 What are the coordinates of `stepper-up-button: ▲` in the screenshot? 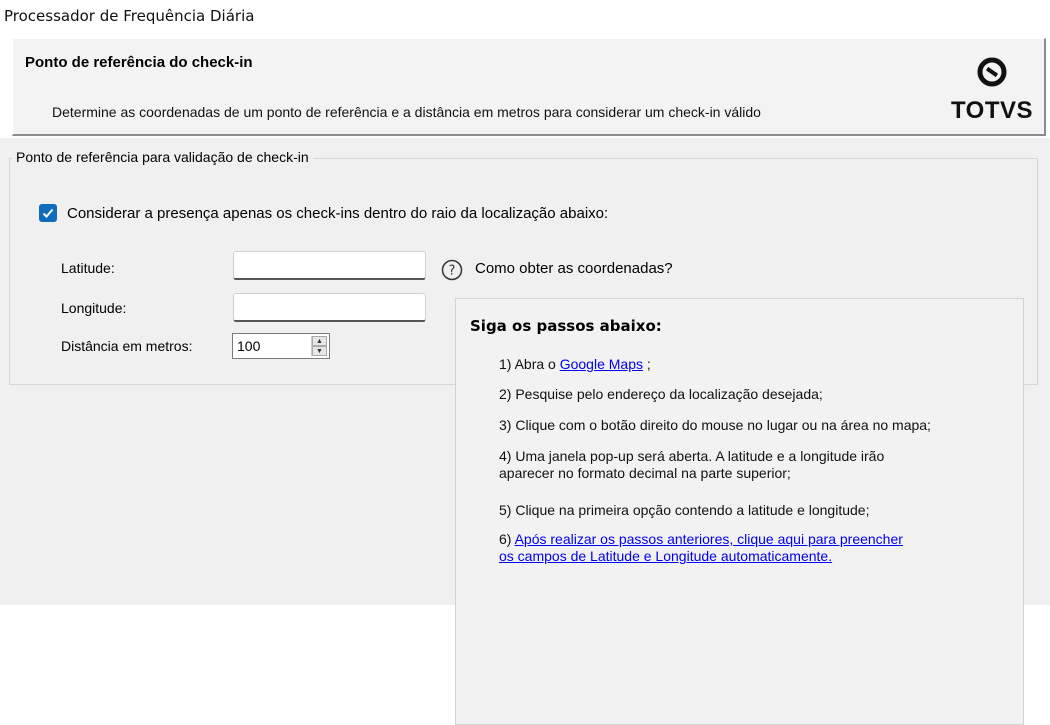 It's located at (319, 341).